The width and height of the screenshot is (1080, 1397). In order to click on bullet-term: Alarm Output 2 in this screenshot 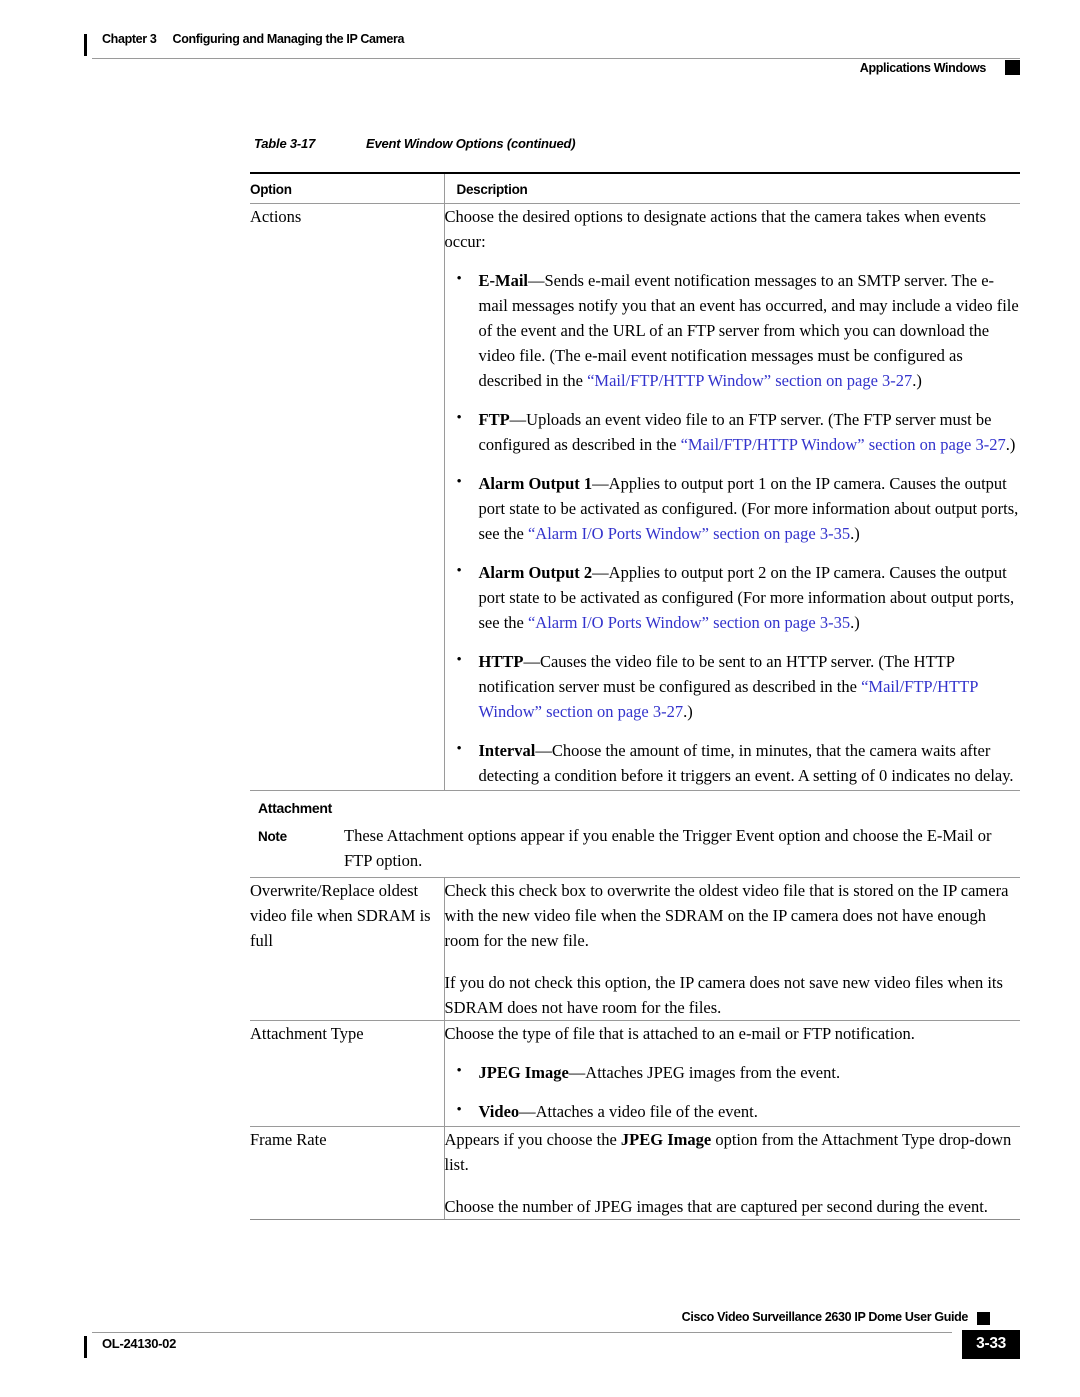, I will do `click(535, 572)`.